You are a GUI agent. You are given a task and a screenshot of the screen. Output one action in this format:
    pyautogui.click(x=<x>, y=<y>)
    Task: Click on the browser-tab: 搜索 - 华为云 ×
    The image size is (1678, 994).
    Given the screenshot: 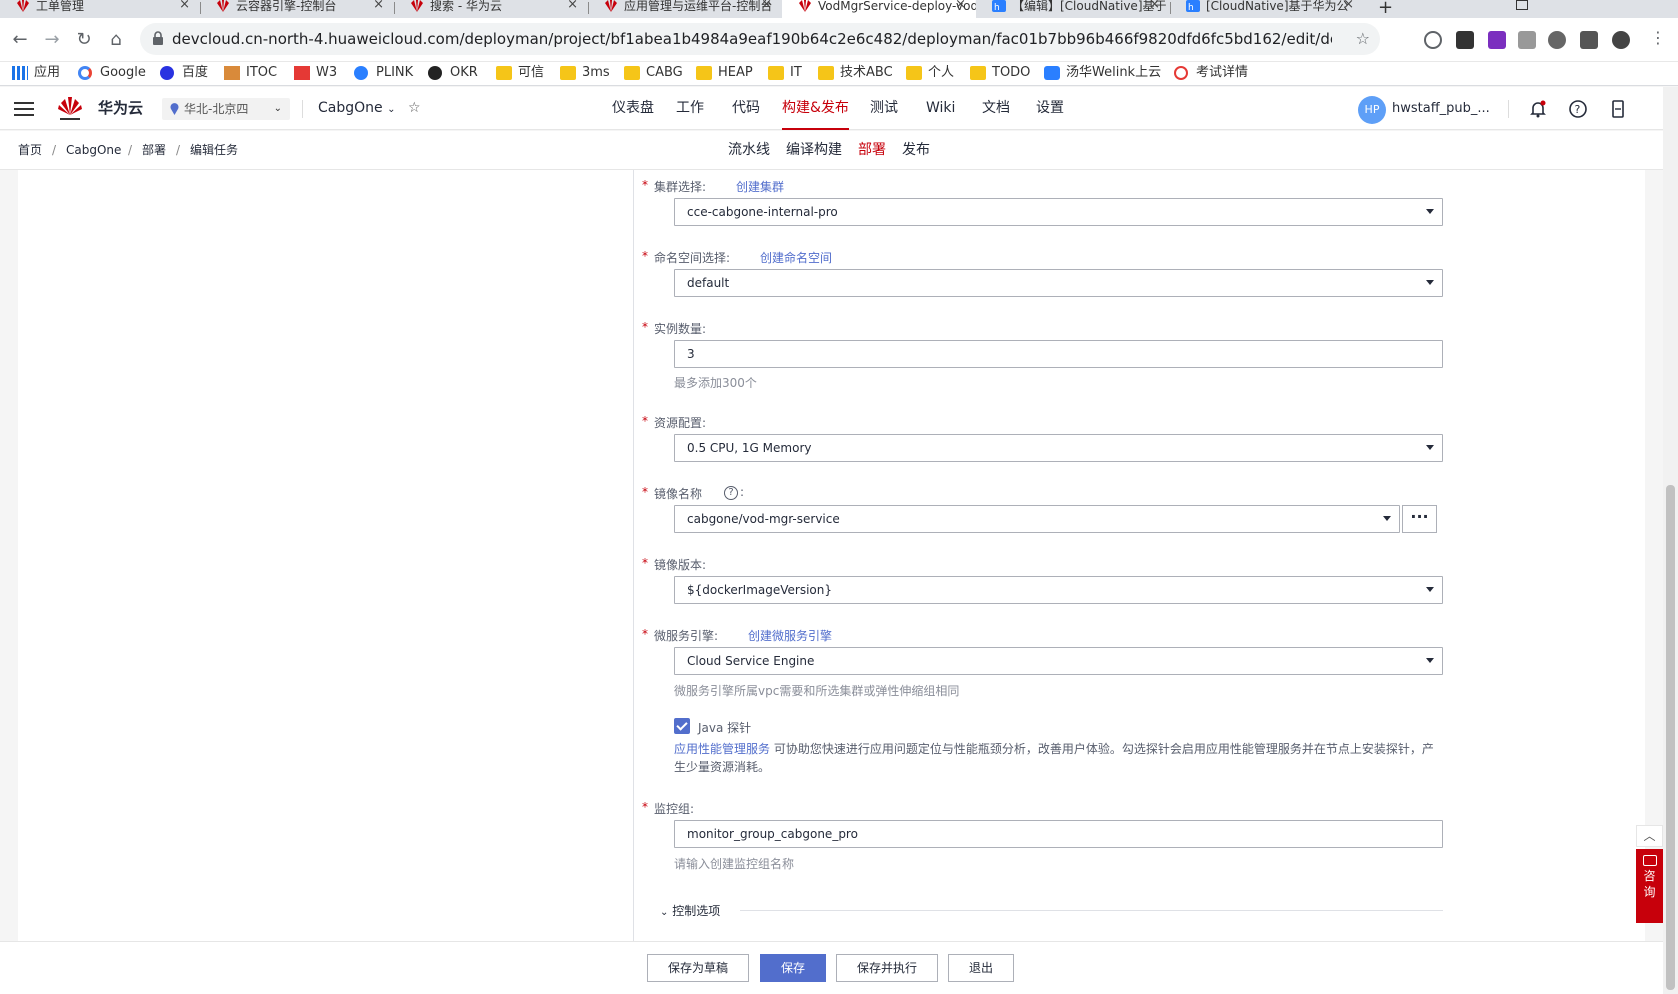 What is the action you would take?
    pyautogui.click(x=491, y=9)
    